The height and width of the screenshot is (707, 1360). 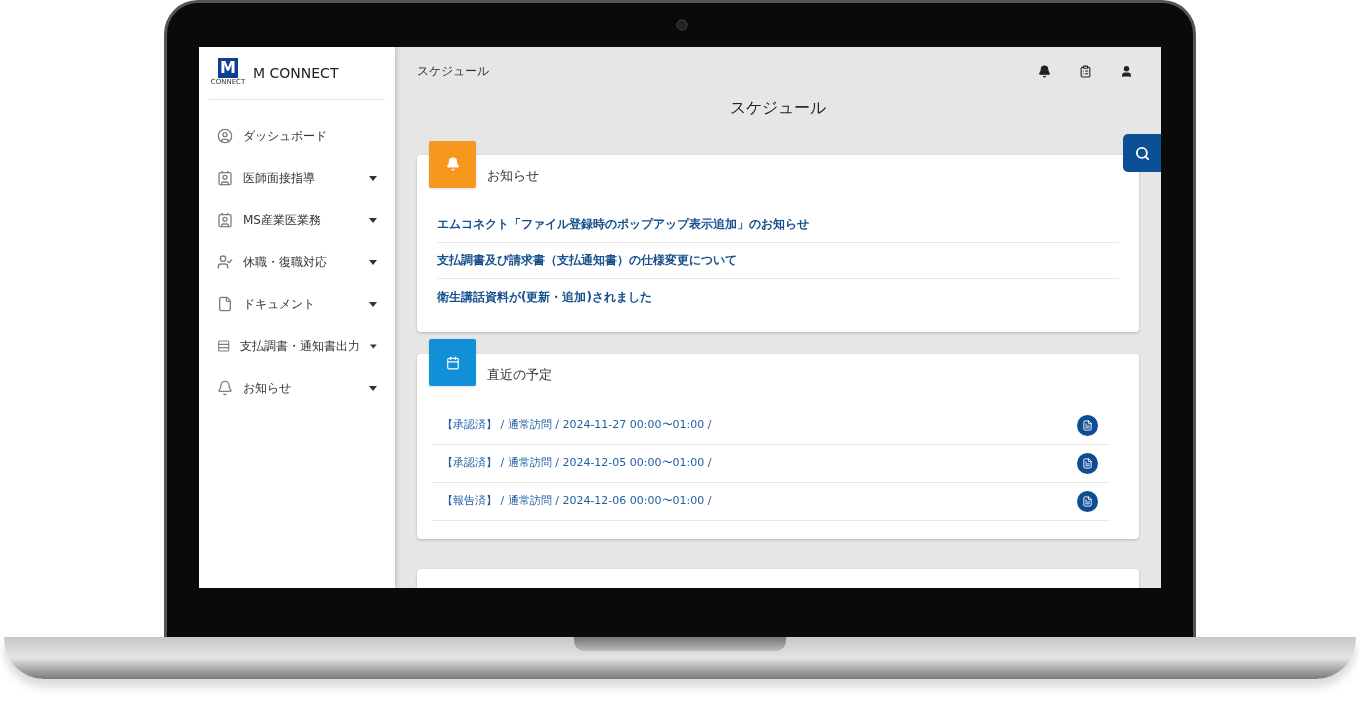 I want to click on sidebar-item: 支払調書・通知書出力, so click(x=297, y=346).